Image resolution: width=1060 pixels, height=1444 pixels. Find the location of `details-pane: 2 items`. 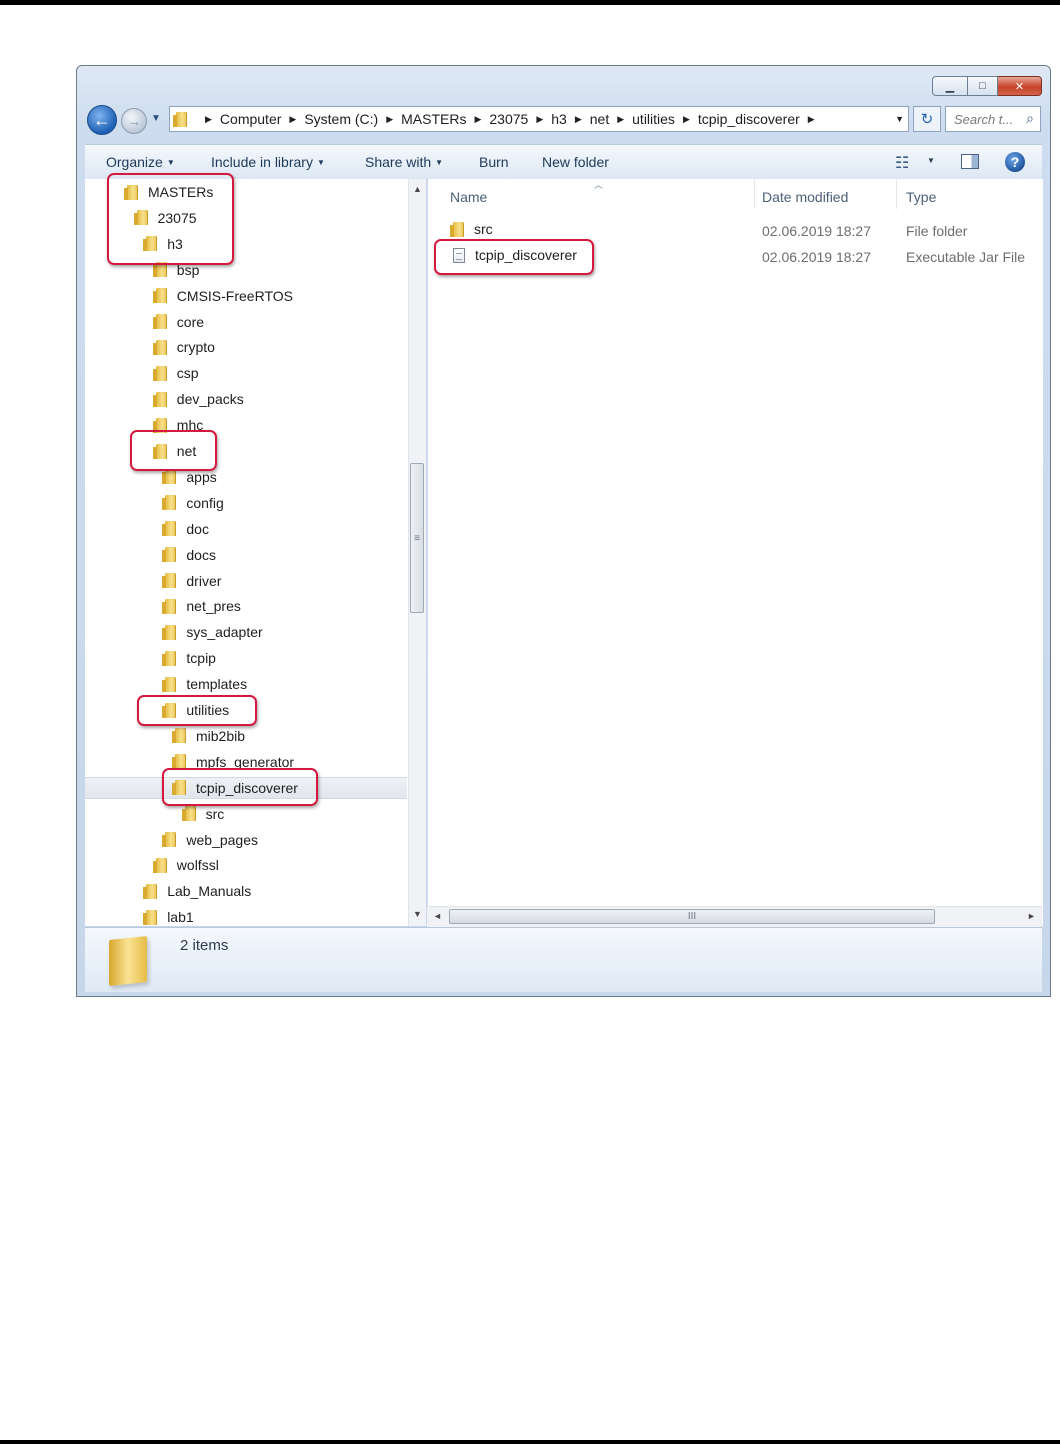

details-pane: 2 items is located at coordinates (563, 959).